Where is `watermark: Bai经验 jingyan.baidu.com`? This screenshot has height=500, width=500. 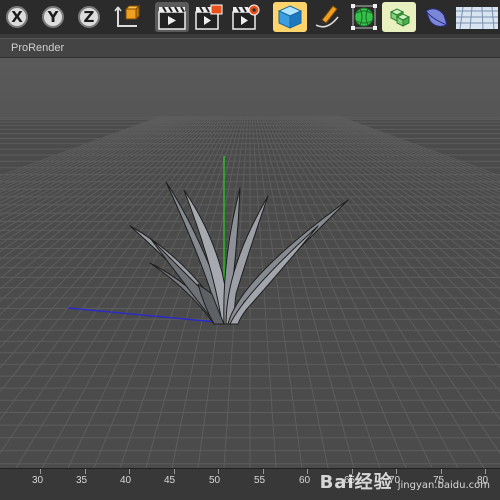
watermark: Bai经验 jingyan.baidu.com is located at coordinates (405, 481).